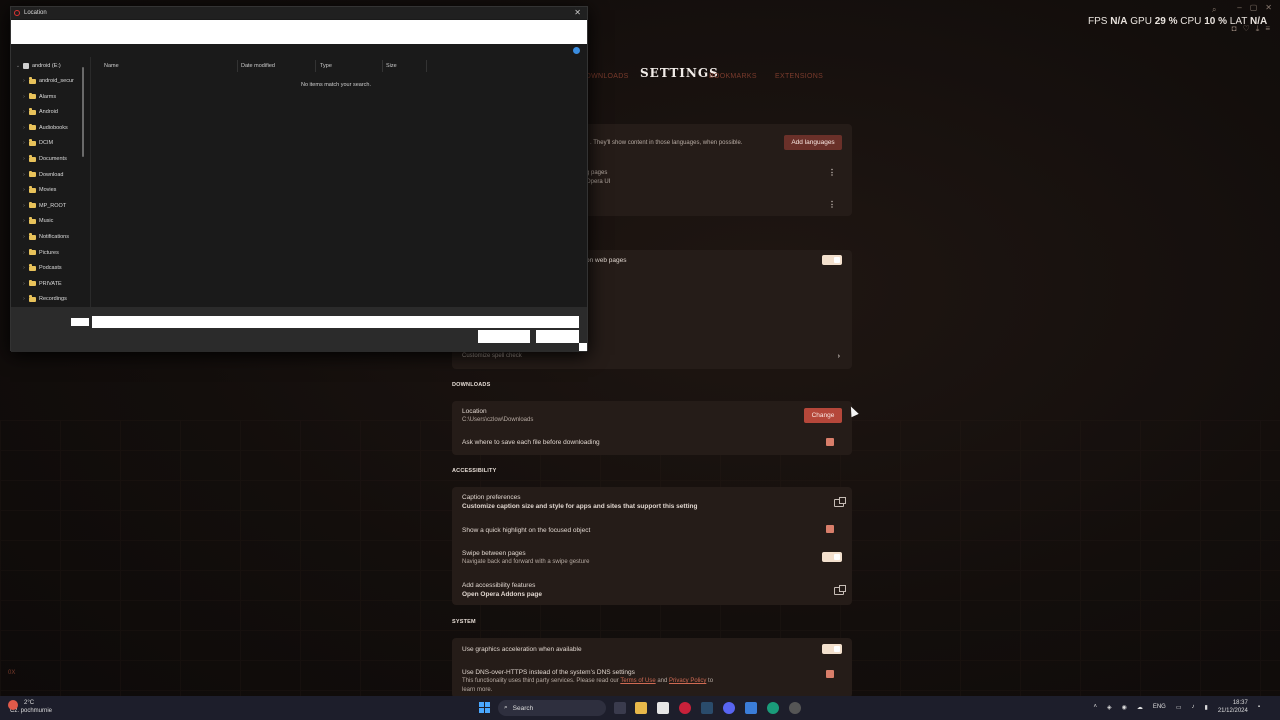  I want to click on tree-scrollbar, so click(83, 112).